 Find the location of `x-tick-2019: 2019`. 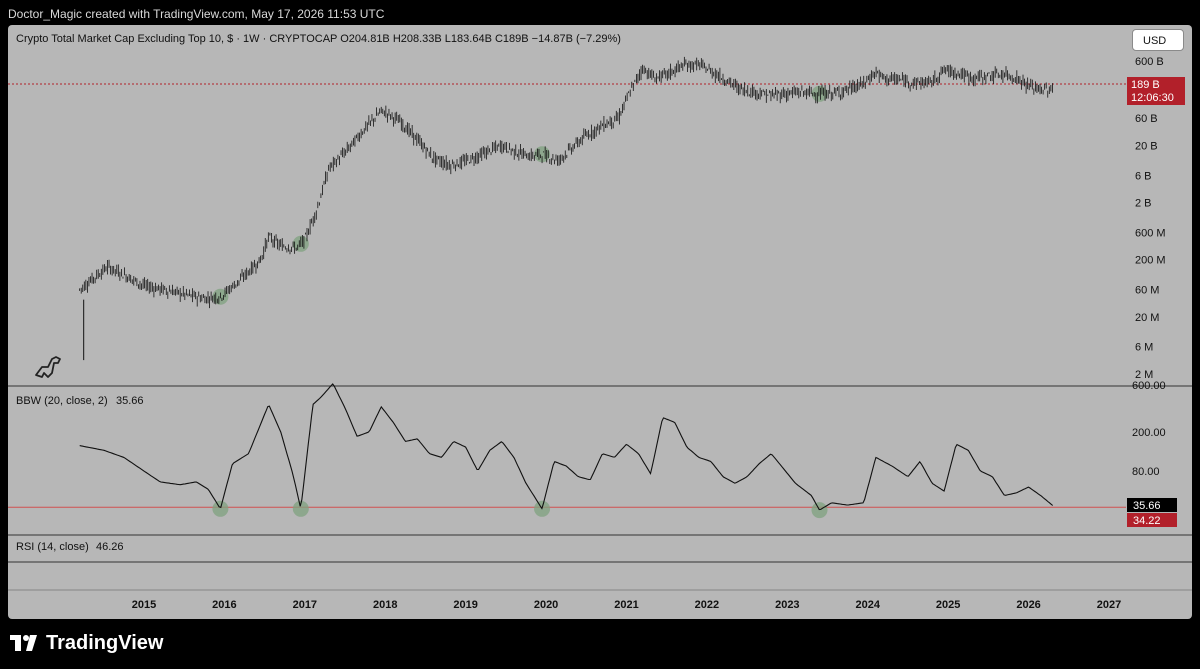

x-tick-2019: 2019 is located at coordinates (465, 605).